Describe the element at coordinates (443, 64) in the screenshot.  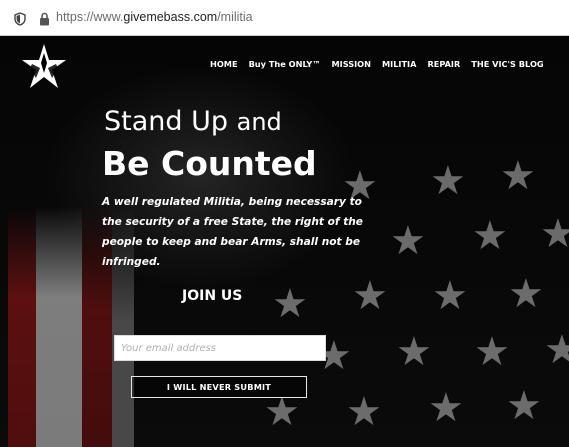
I see `nav-repair: REPAIR` at that location.